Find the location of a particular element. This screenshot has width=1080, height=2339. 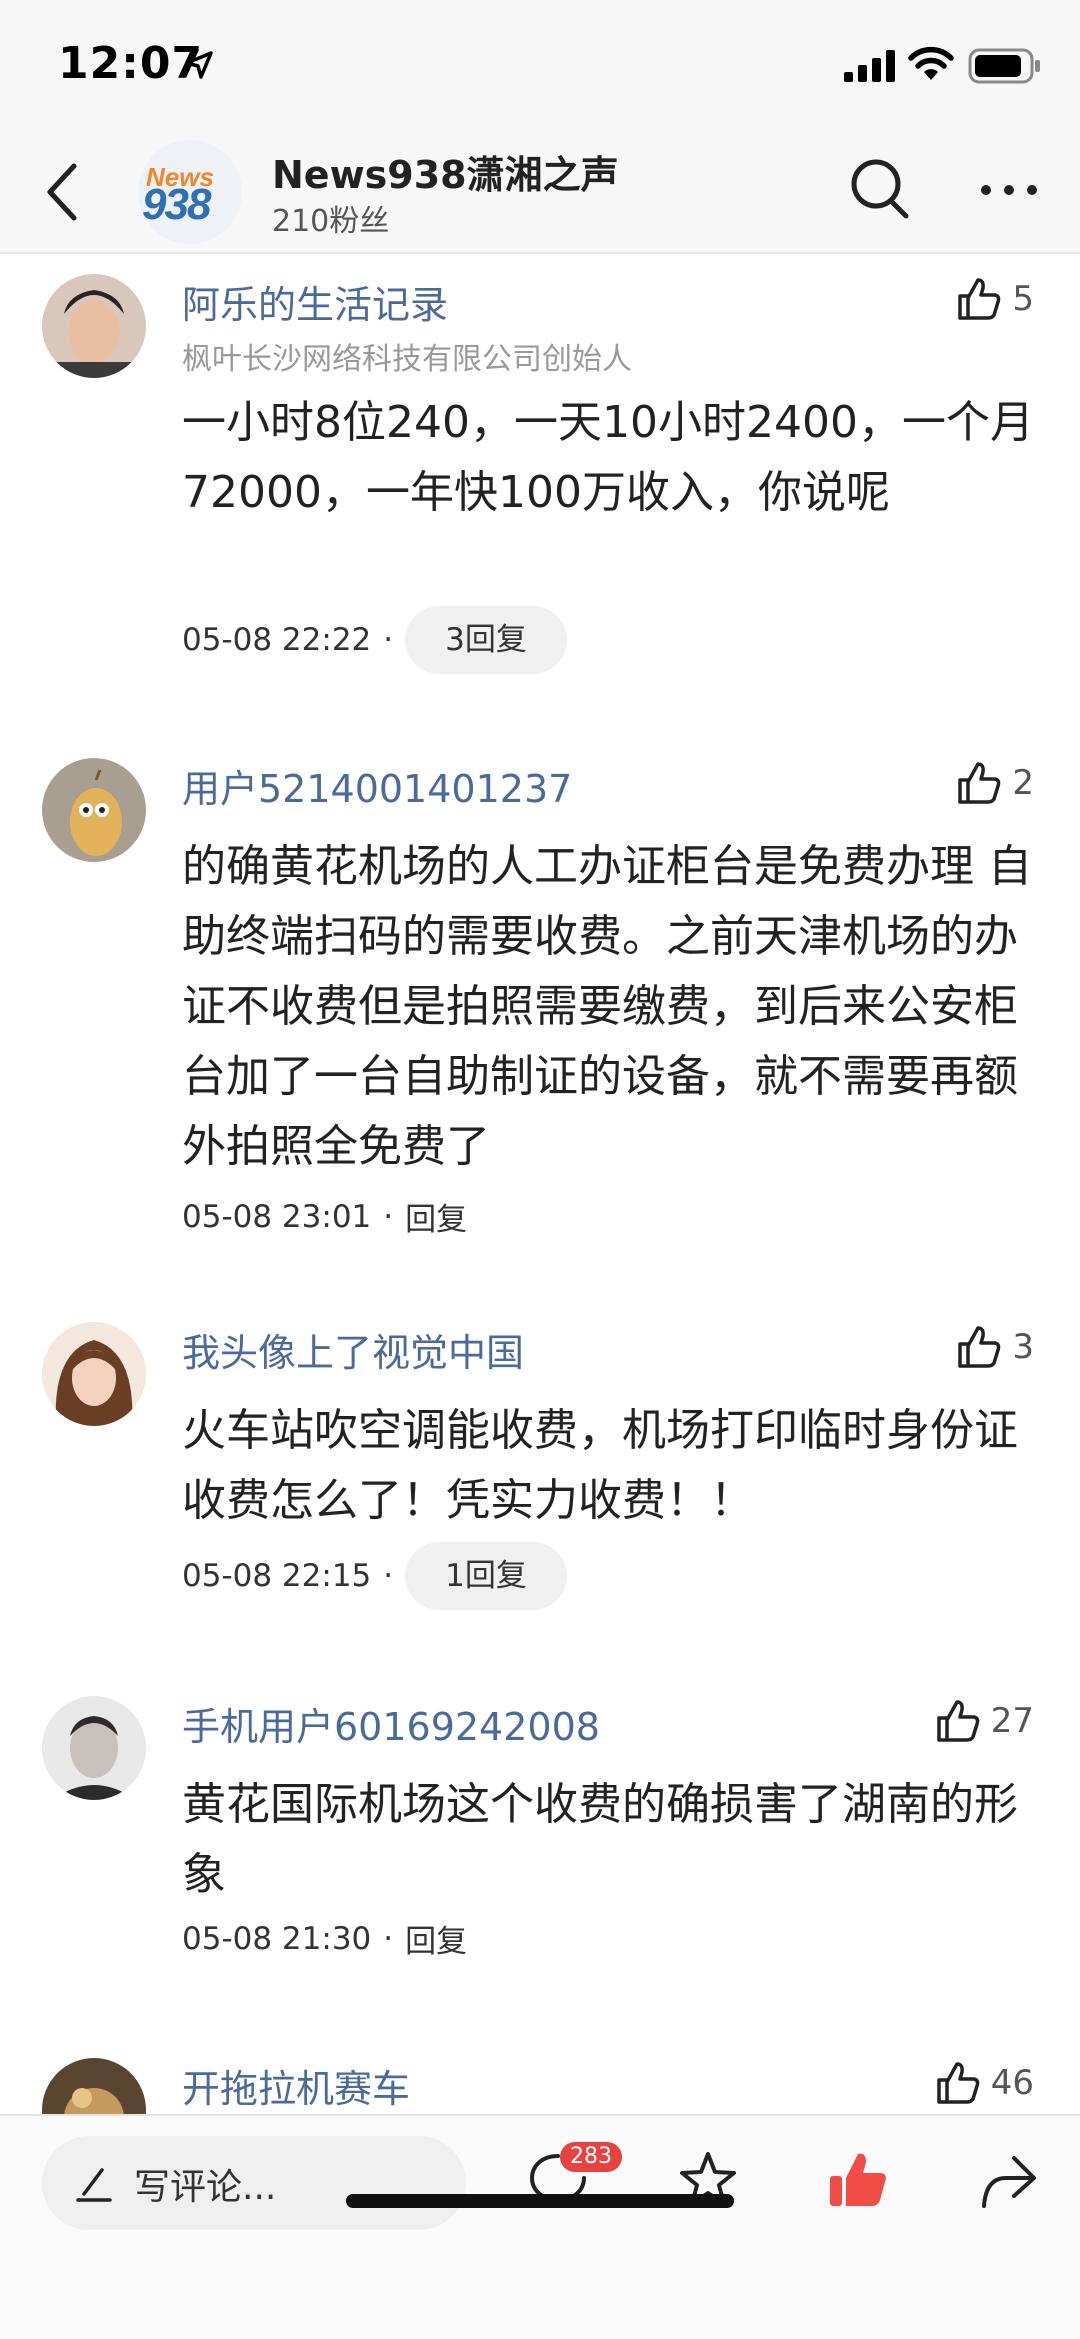

logo-text-bottom: 938 is located at coordinates (176, 204).